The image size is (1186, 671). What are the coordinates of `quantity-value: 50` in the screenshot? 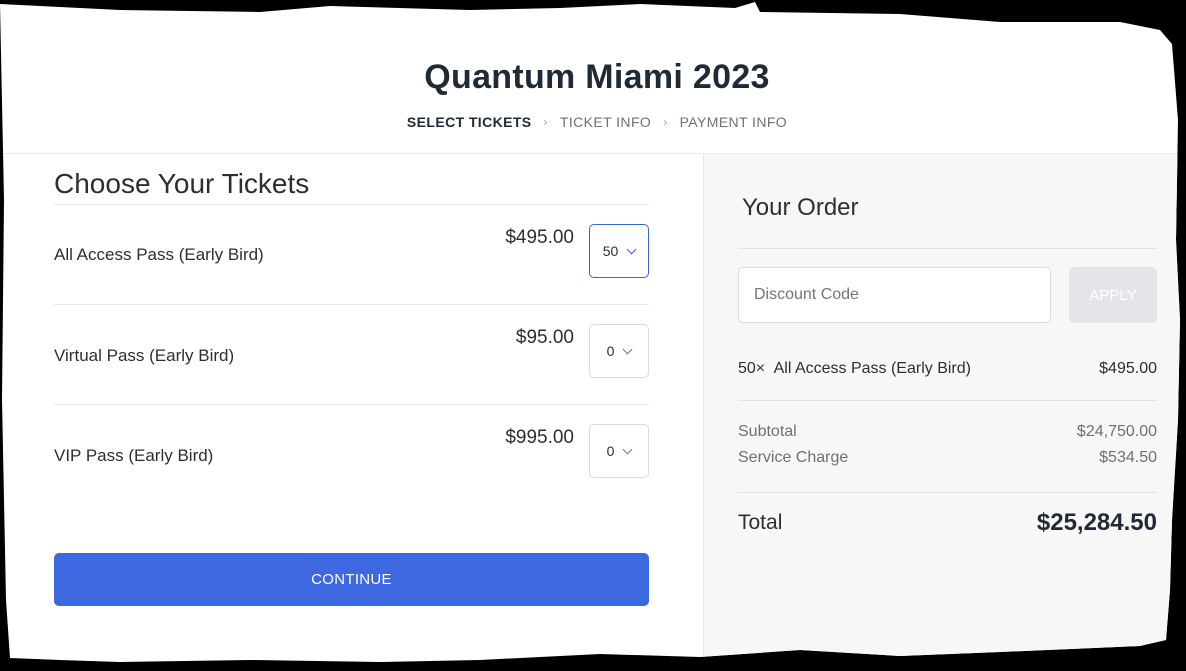 It's located at (610, 251).